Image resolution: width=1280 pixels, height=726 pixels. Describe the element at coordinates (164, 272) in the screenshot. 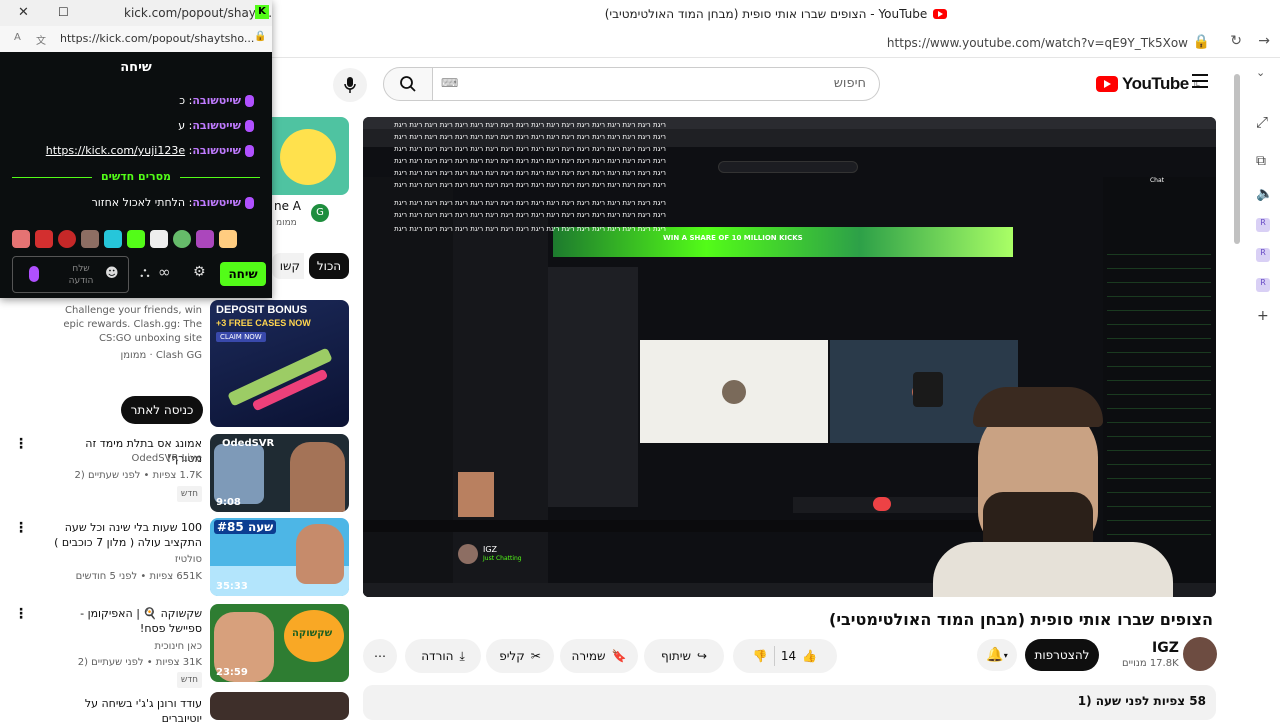

I see `infinity-icon: ∞` at that location.